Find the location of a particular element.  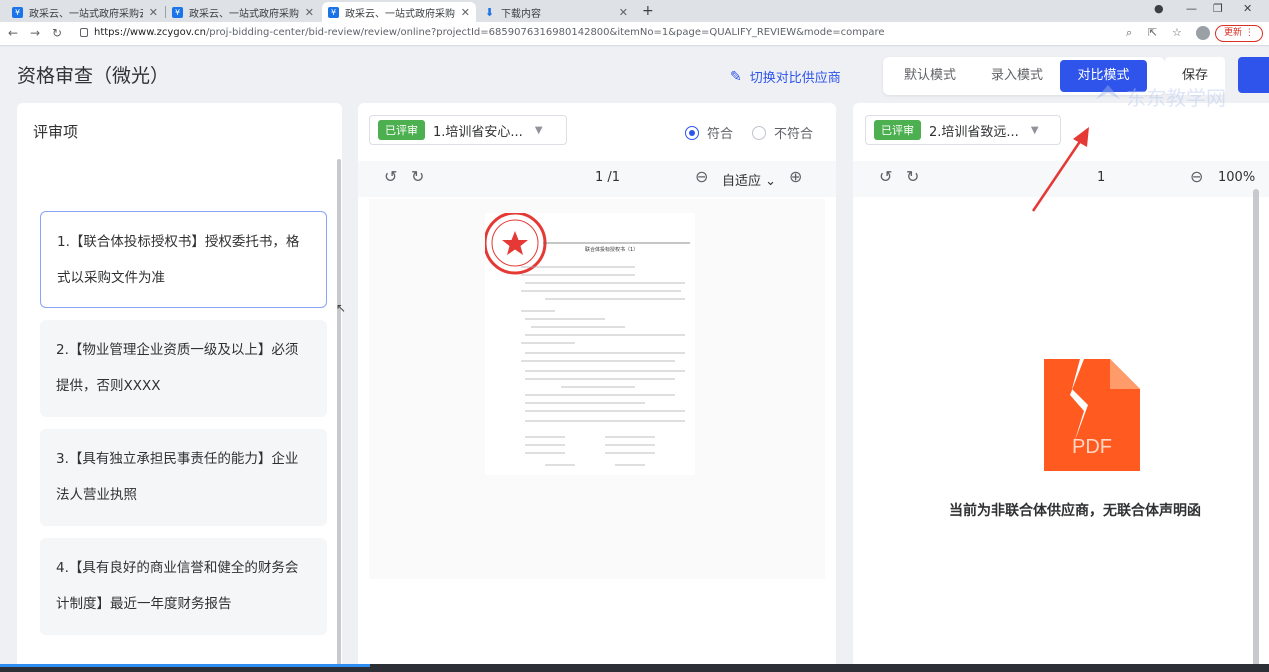

annotation-arrow-icon is located at coordinates (1060, 169).